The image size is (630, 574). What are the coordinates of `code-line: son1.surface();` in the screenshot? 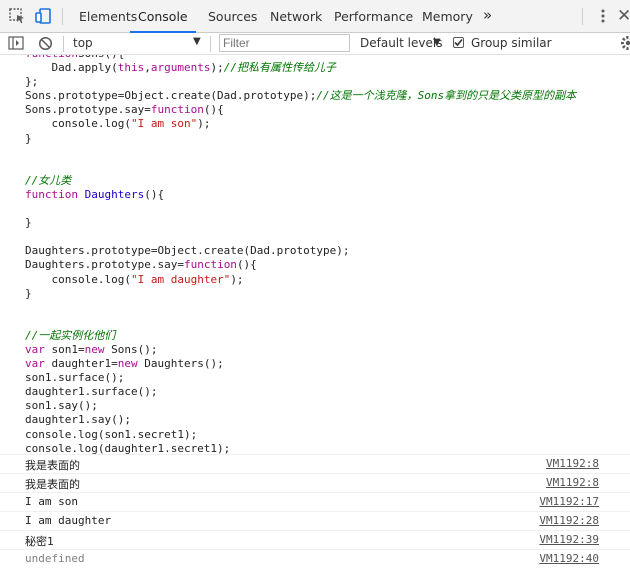 It's located at (300, 378).